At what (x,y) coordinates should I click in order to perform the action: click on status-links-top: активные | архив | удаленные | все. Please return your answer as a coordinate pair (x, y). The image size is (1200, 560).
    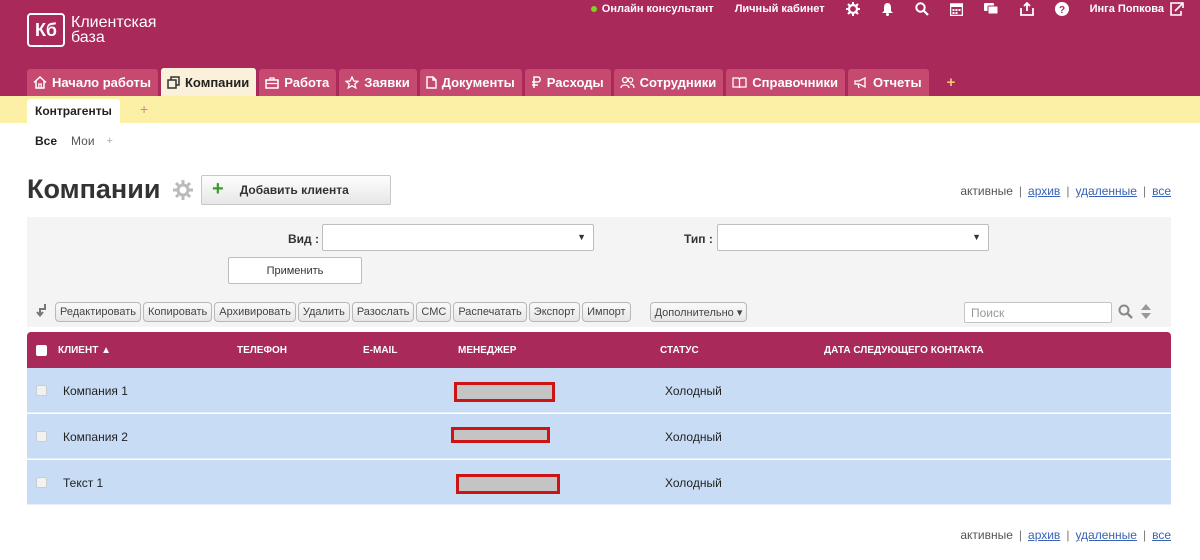
    Looking at the image, I should click on (1065, 191).